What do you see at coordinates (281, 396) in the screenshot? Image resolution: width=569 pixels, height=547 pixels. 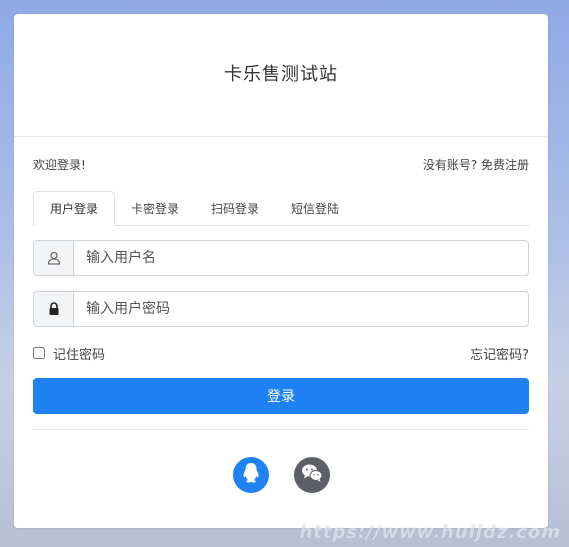 I see `login-button: 登录` at bounding box center [281, 396].